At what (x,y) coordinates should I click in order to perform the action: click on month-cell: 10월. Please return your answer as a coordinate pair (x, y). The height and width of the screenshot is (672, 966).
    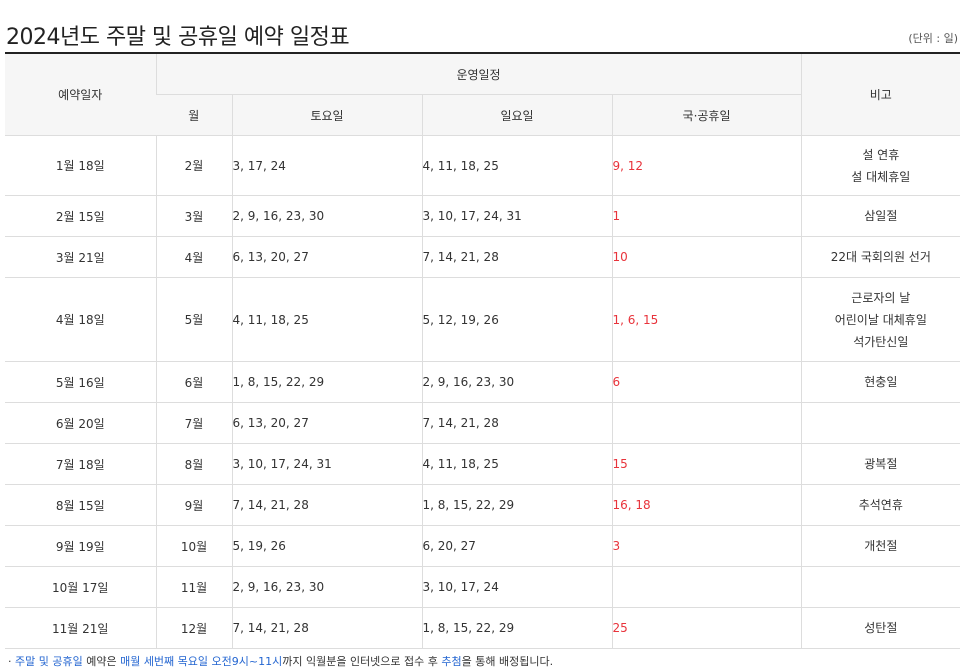
    Looking at the image, I should click on (193, 546).